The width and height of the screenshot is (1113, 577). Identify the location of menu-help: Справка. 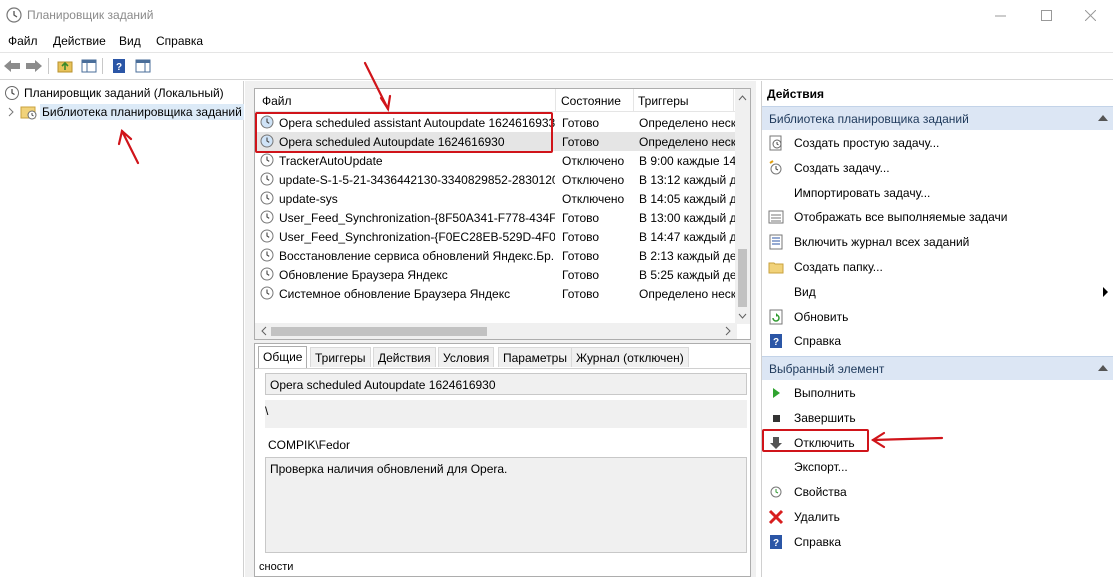
(179, 41).